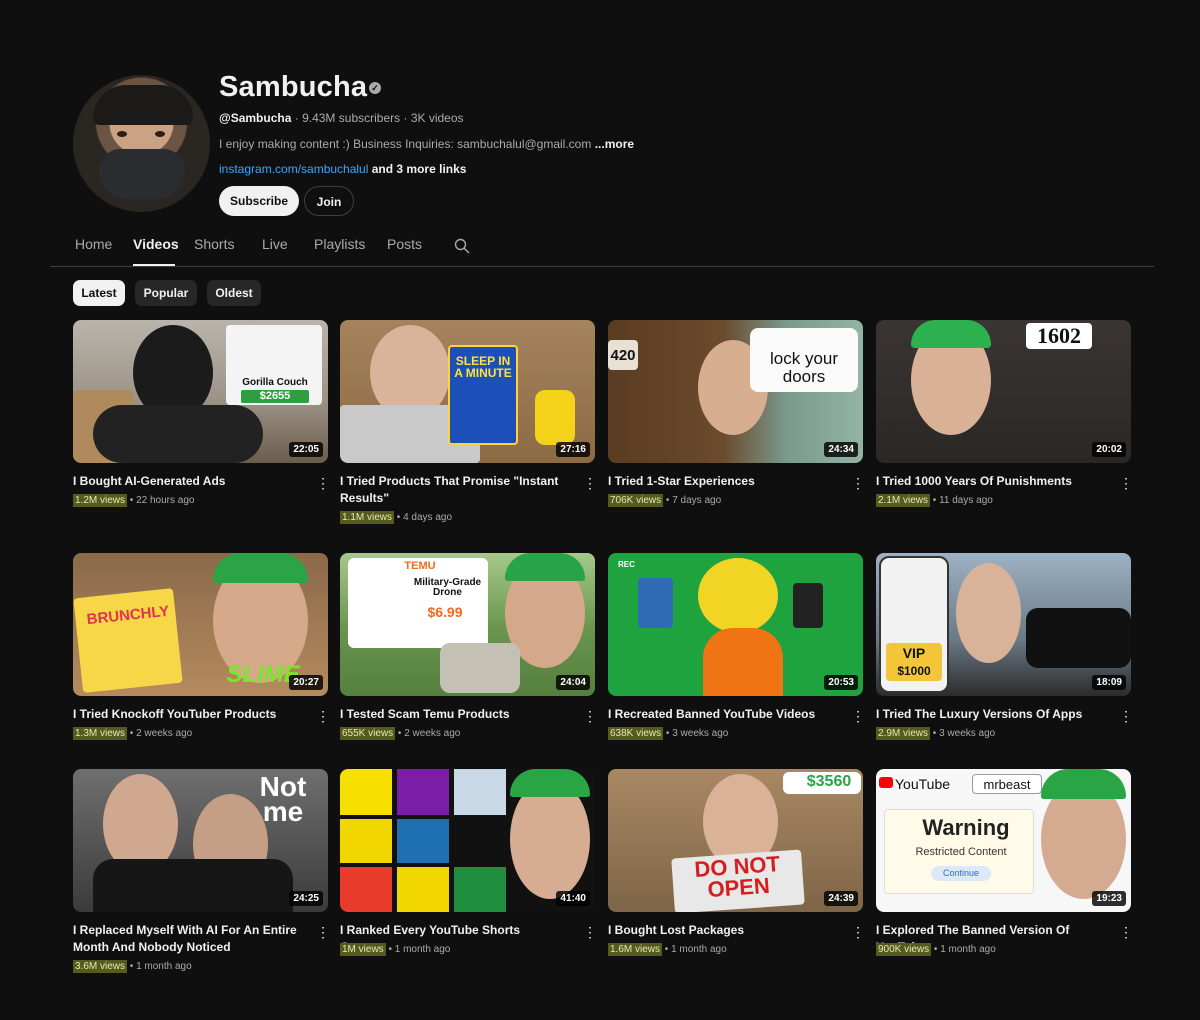 The width and height of the screenshot is (1200, 1020). I want to click on video-stats: 655K views • 2 weeks ago, so click(400, 733).